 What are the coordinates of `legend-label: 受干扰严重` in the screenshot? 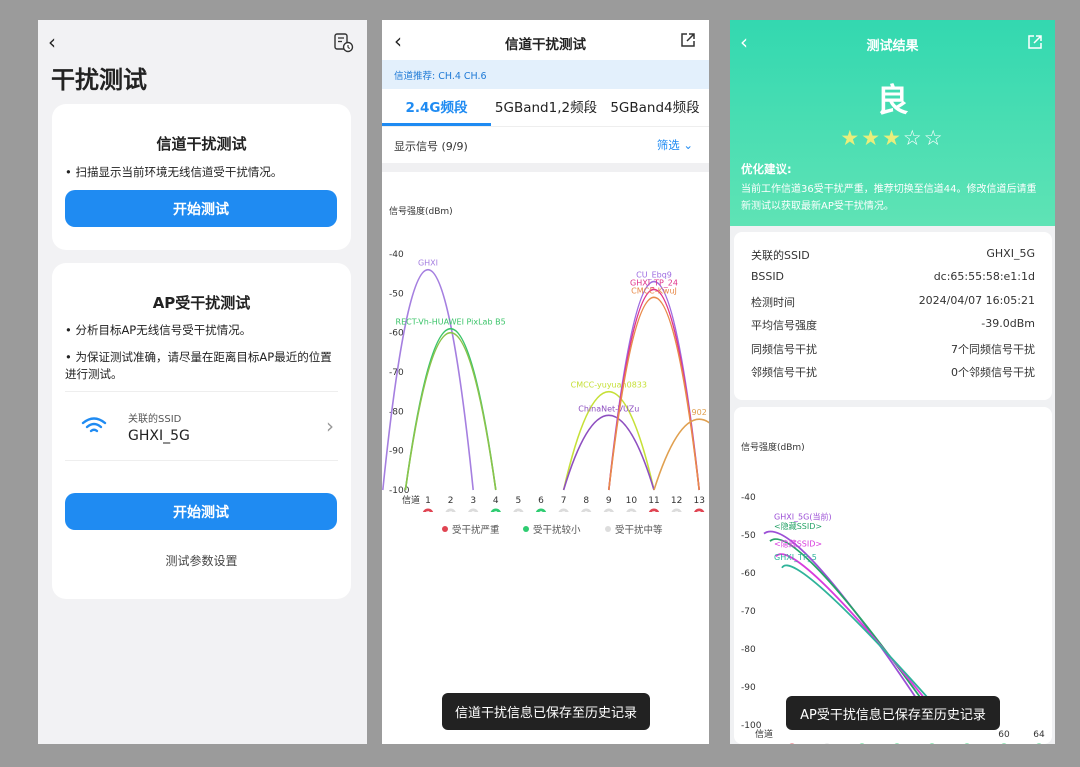 It's located at (476, 530).